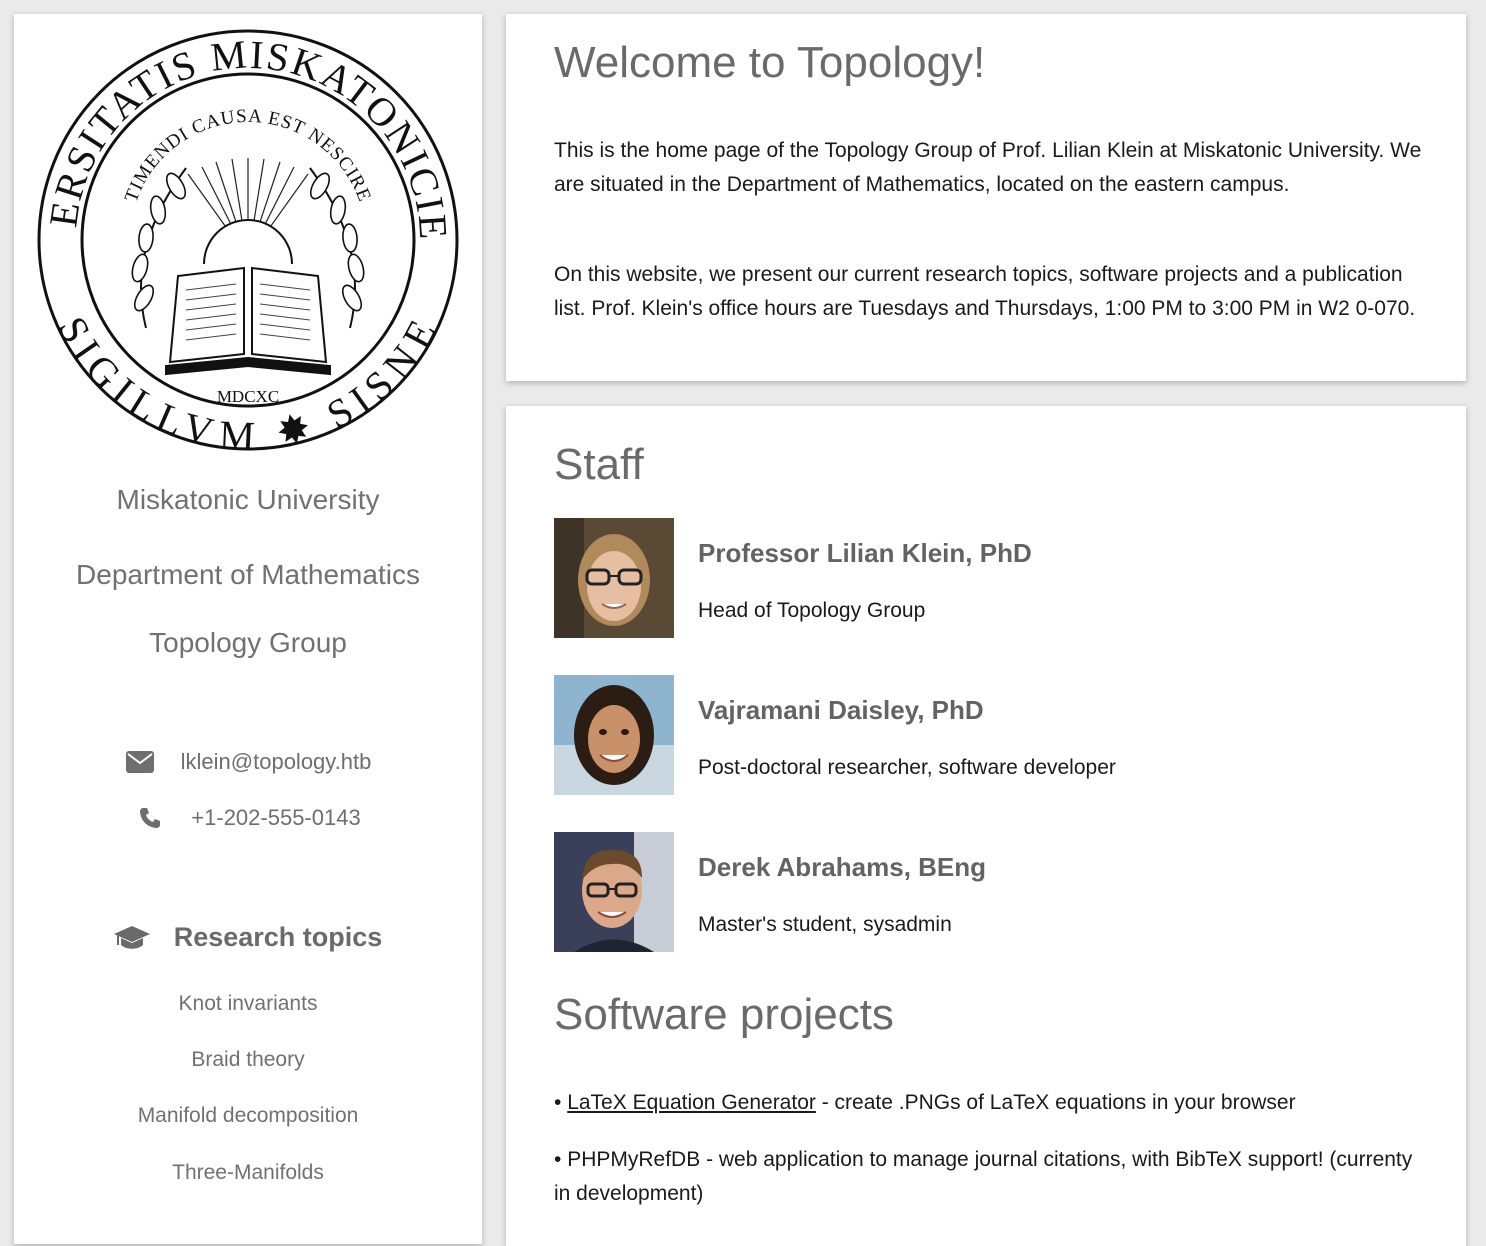  What do you see at coordinates (812, 610) in the screenshot?
I see `staff-role-klein: Head of Topology Group` at bounding box center [812, 610].